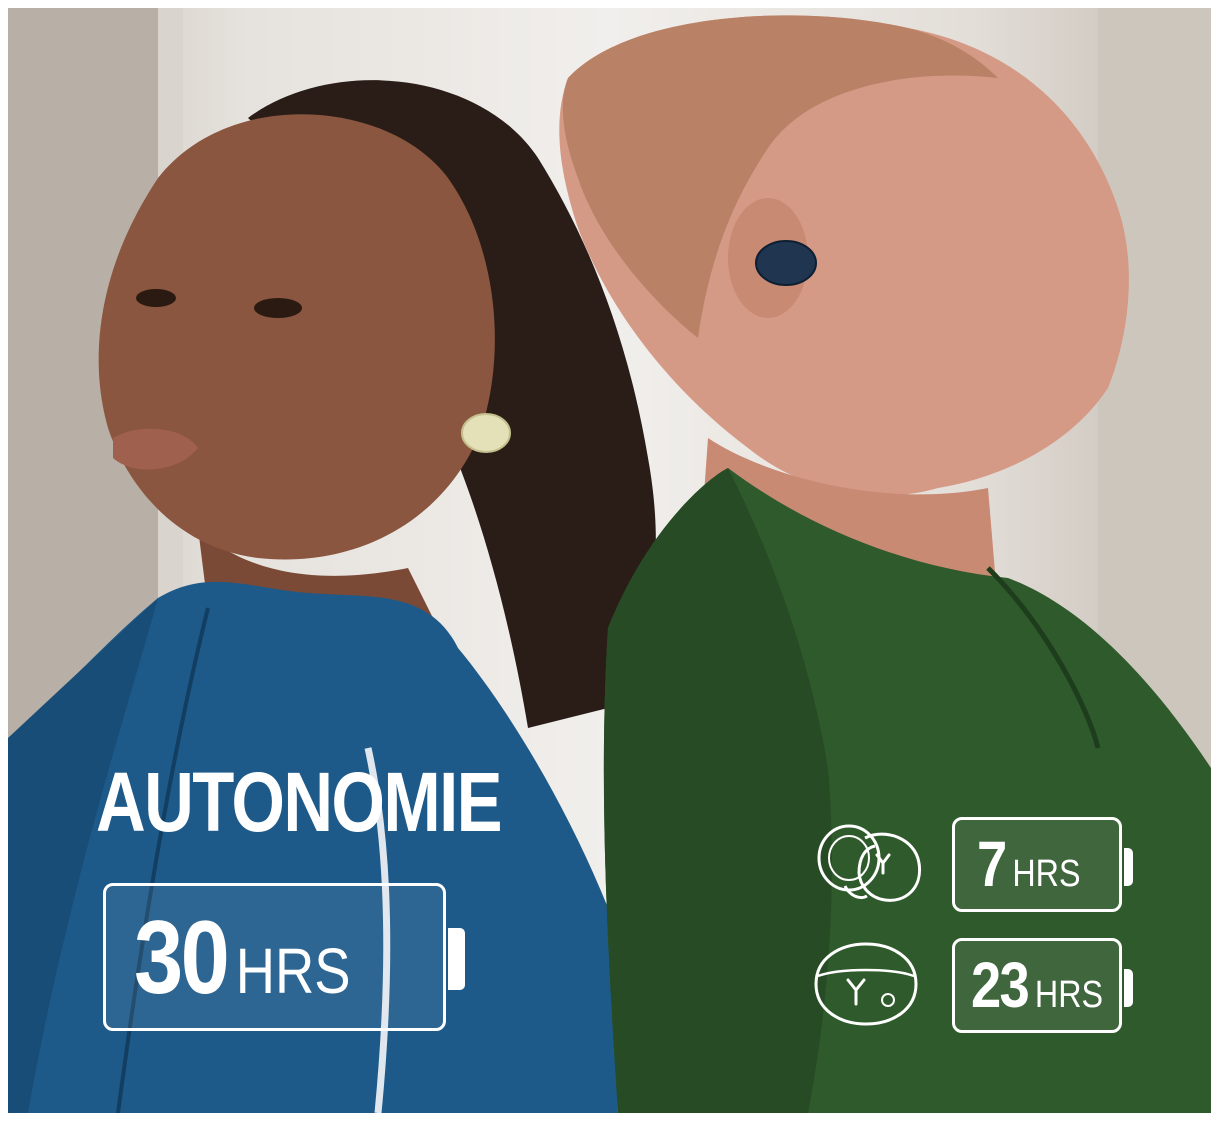 This screenshot has height=1121, width=1219. What do you see at coordinates (296, 337) in the screenshot?
I see `woman-face` at bounding box center [296, 337].